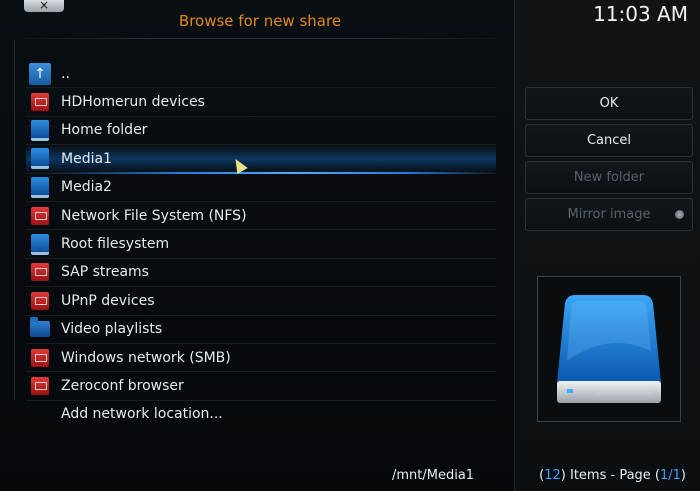 Image resolution: width=700 pixels, height=491 pixels. I want to click on list-item-label: .., so click(65, 73).